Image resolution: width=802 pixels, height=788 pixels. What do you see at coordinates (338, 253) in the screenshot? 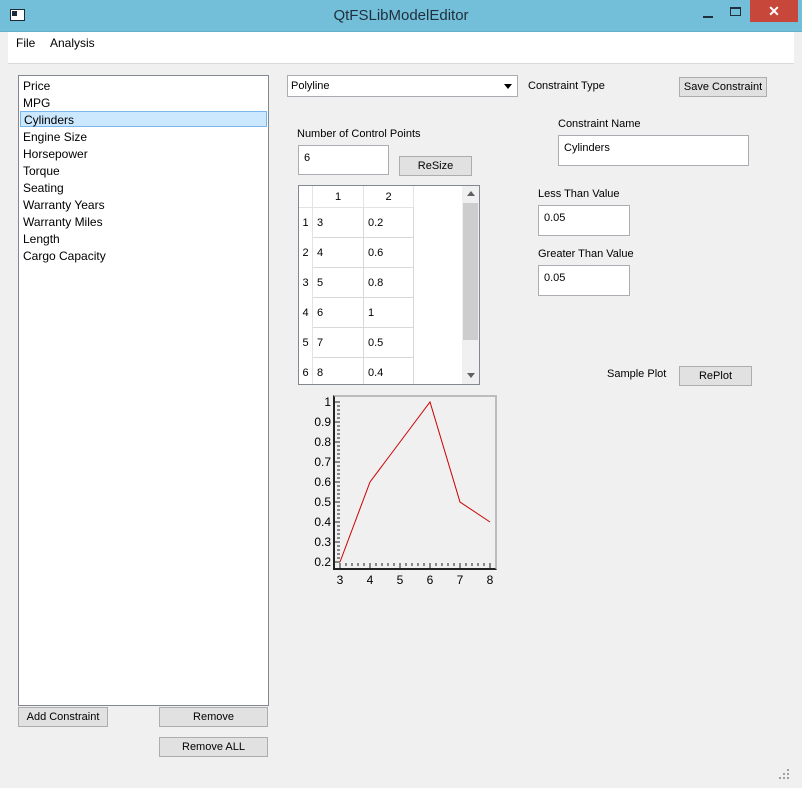
I see `table-cell: 4` at bounding box center [338, 253].